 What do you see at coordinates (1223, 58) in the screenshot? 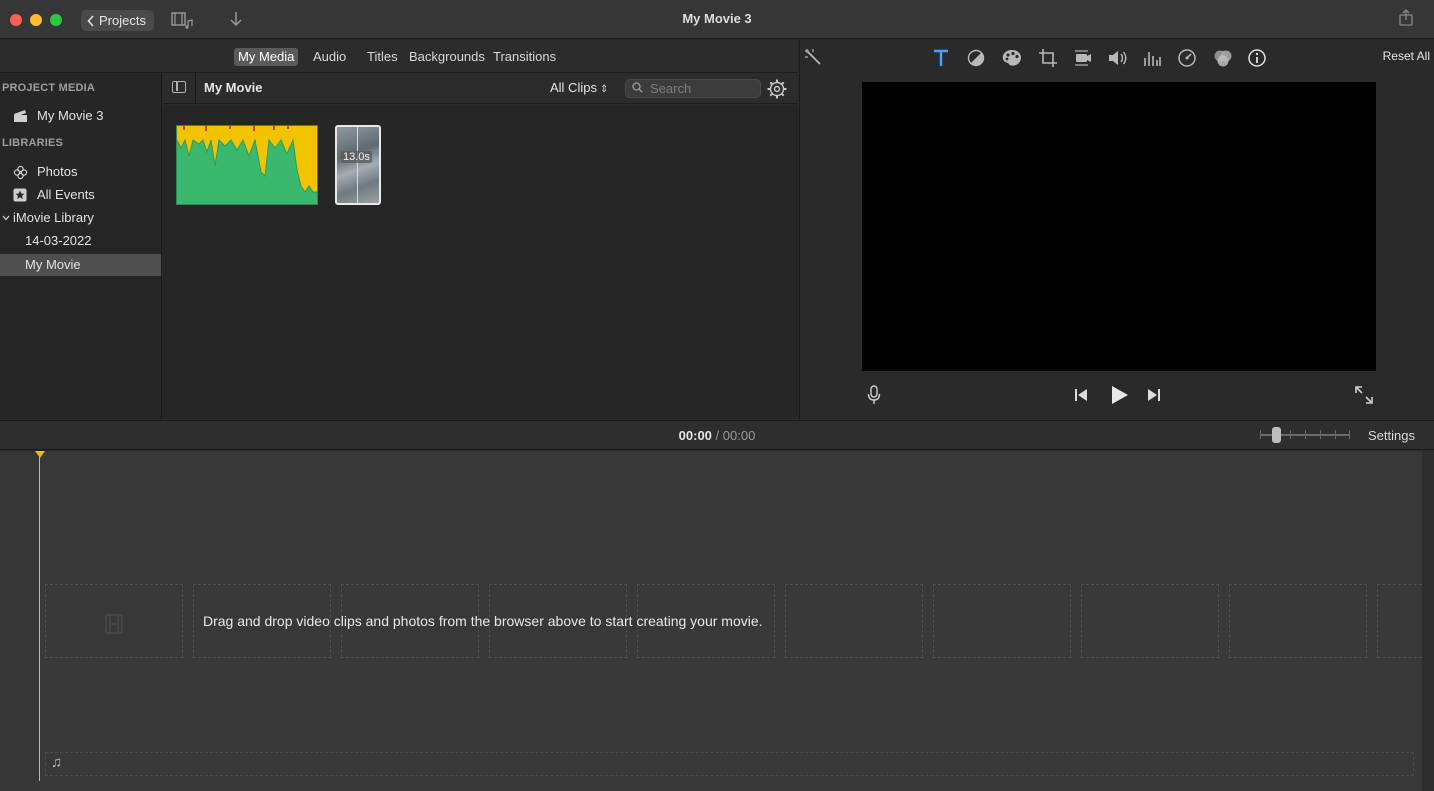
I see `clip-filter-icon` at bounding box center [1223, 58].